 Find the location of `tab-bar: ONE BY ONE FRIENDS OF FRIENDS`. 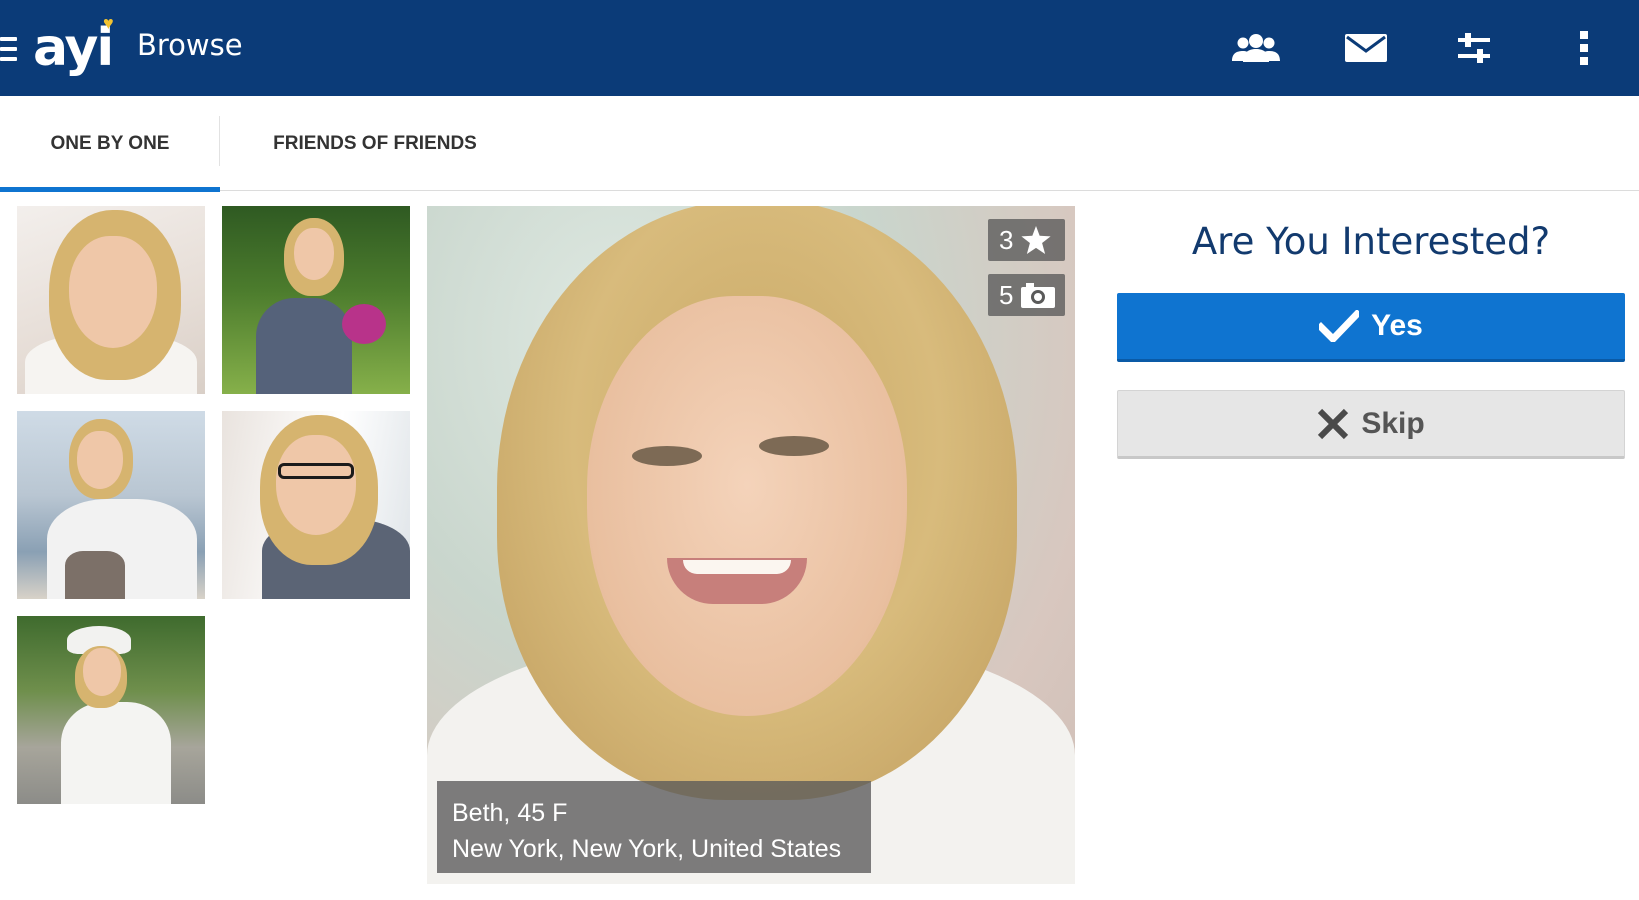

tab-bar: ONE BY ONE FRIENDS OF FRIENDS is located at coordinates (819, 144).